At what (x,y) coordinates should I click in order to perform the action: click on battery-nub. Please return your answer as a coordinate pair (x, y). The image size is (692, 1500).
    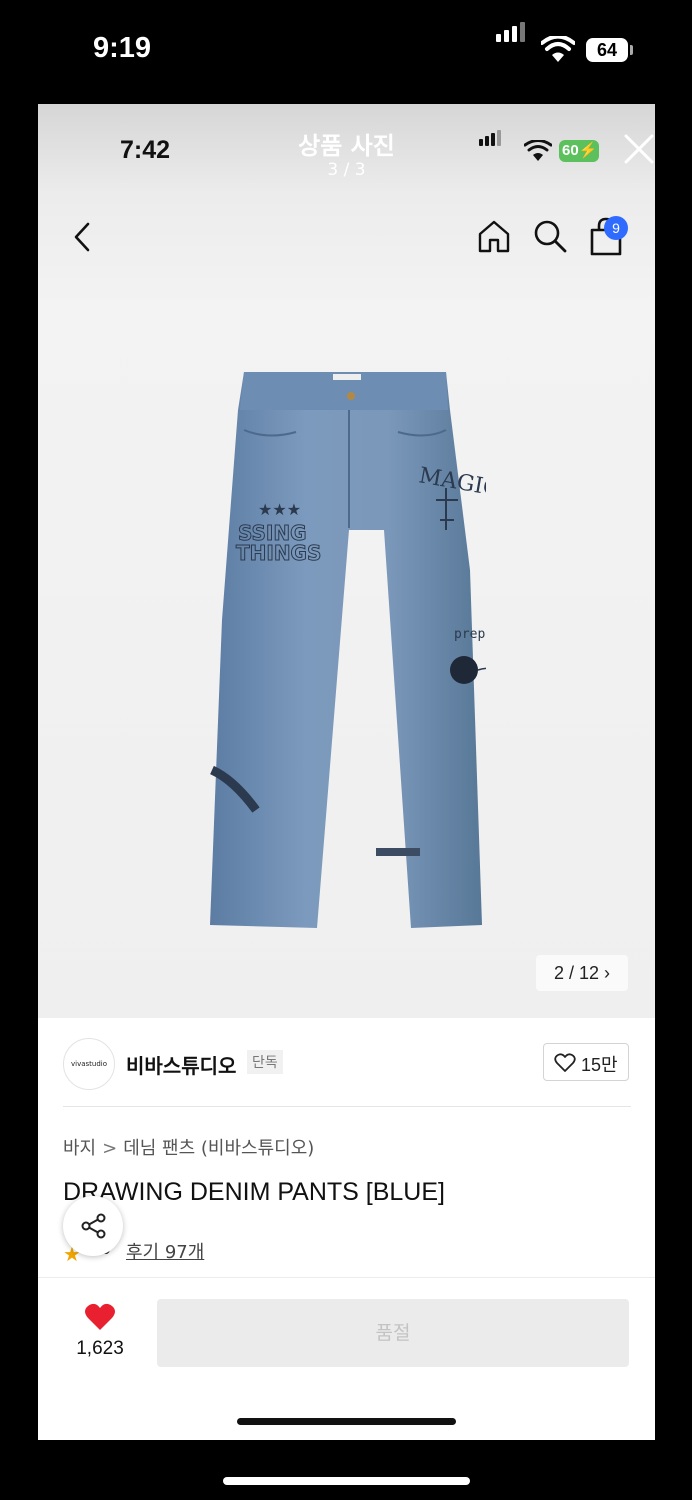
    Looking at the image, I should click on (631, 50).